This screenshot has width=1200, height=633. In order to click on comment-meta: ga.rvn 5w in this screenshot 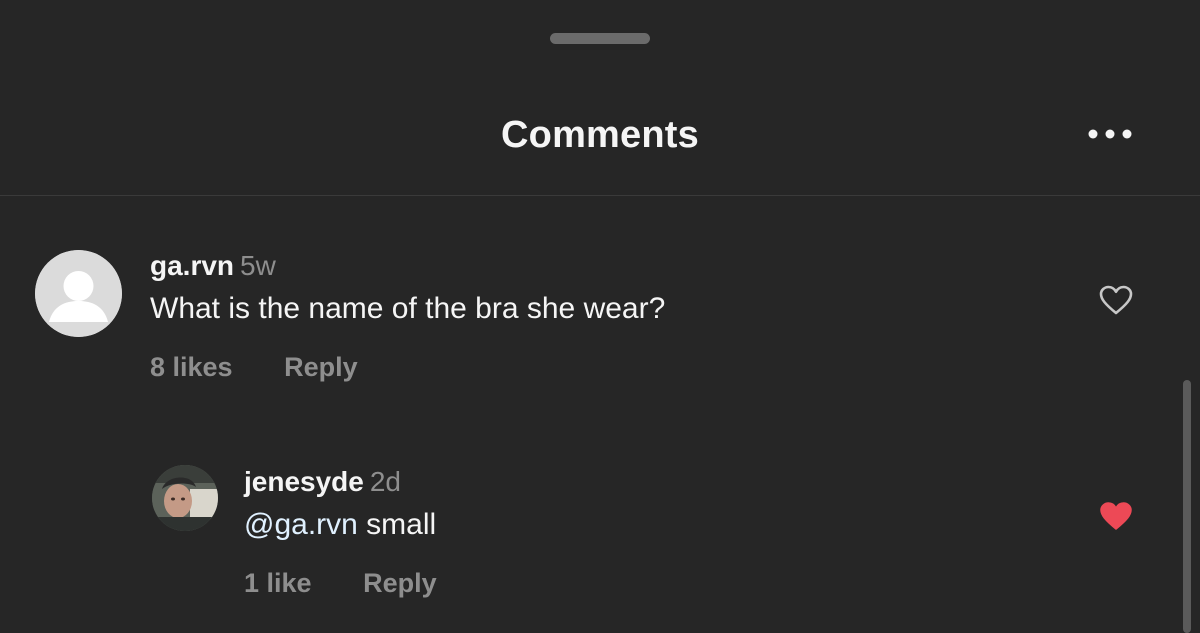, I will do `click(213, 266)`.